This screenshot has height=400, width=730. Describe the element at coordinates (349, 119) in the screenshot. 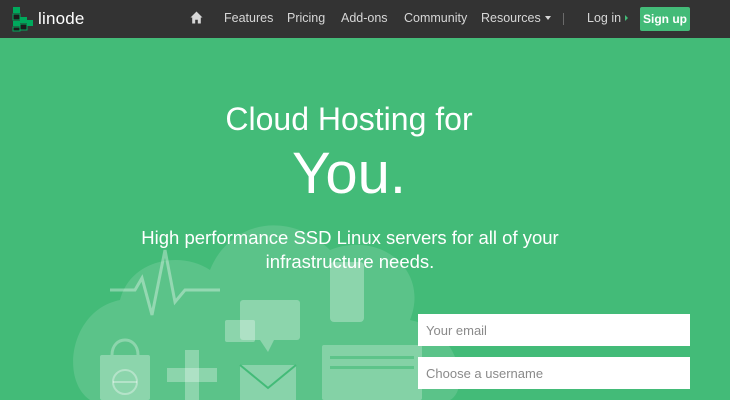

I see `hero-title: Cloud Hosting for` at that location.